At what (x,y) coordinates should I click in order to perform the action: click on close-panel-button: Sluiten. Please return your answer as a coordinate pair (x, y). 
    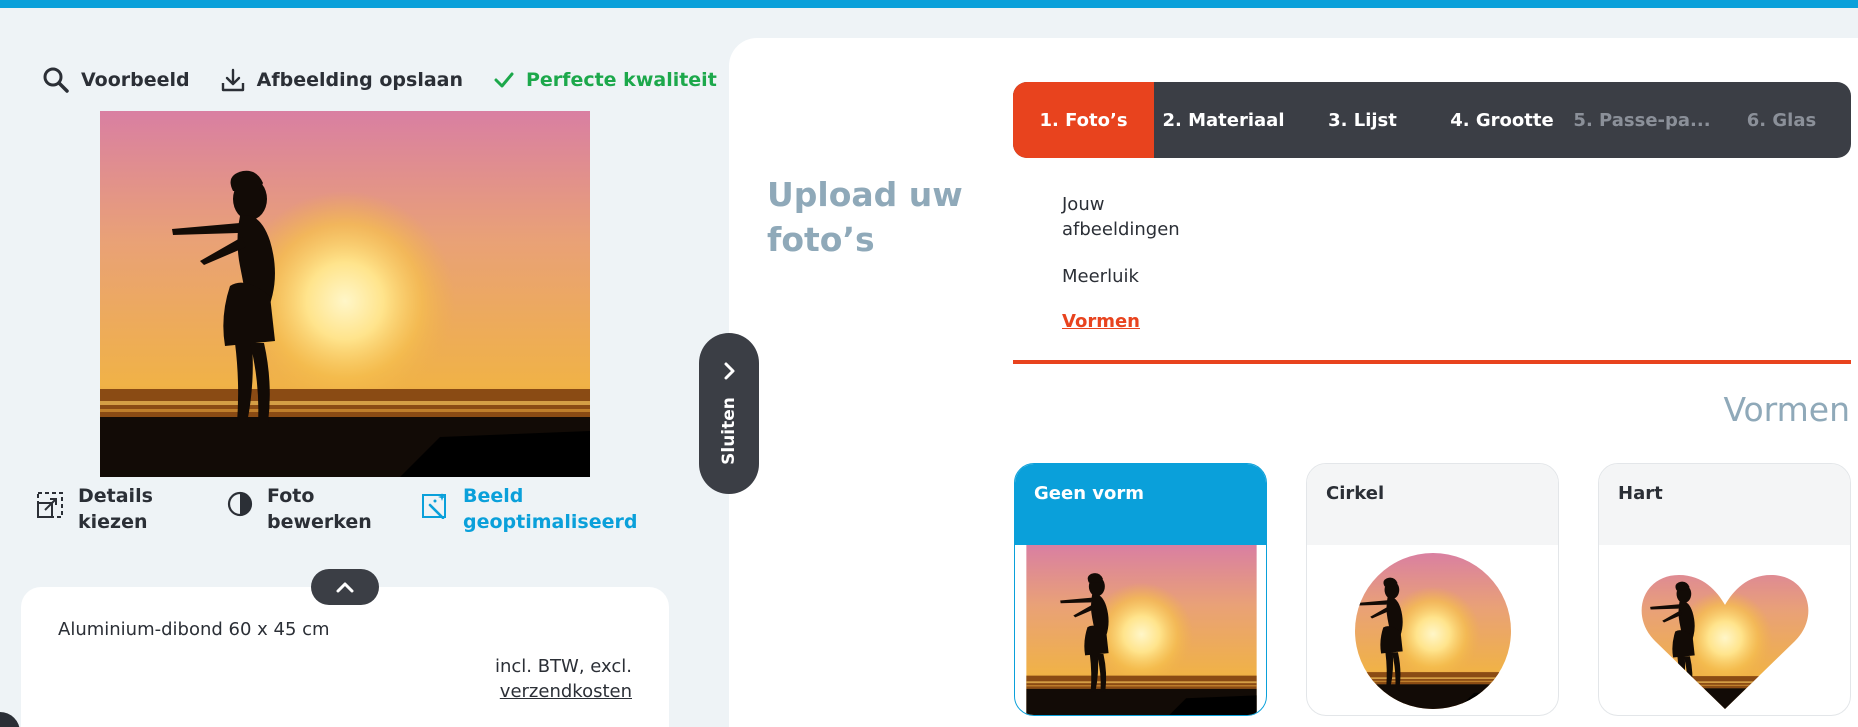
    Looking at the image, I should click on (729, 413).